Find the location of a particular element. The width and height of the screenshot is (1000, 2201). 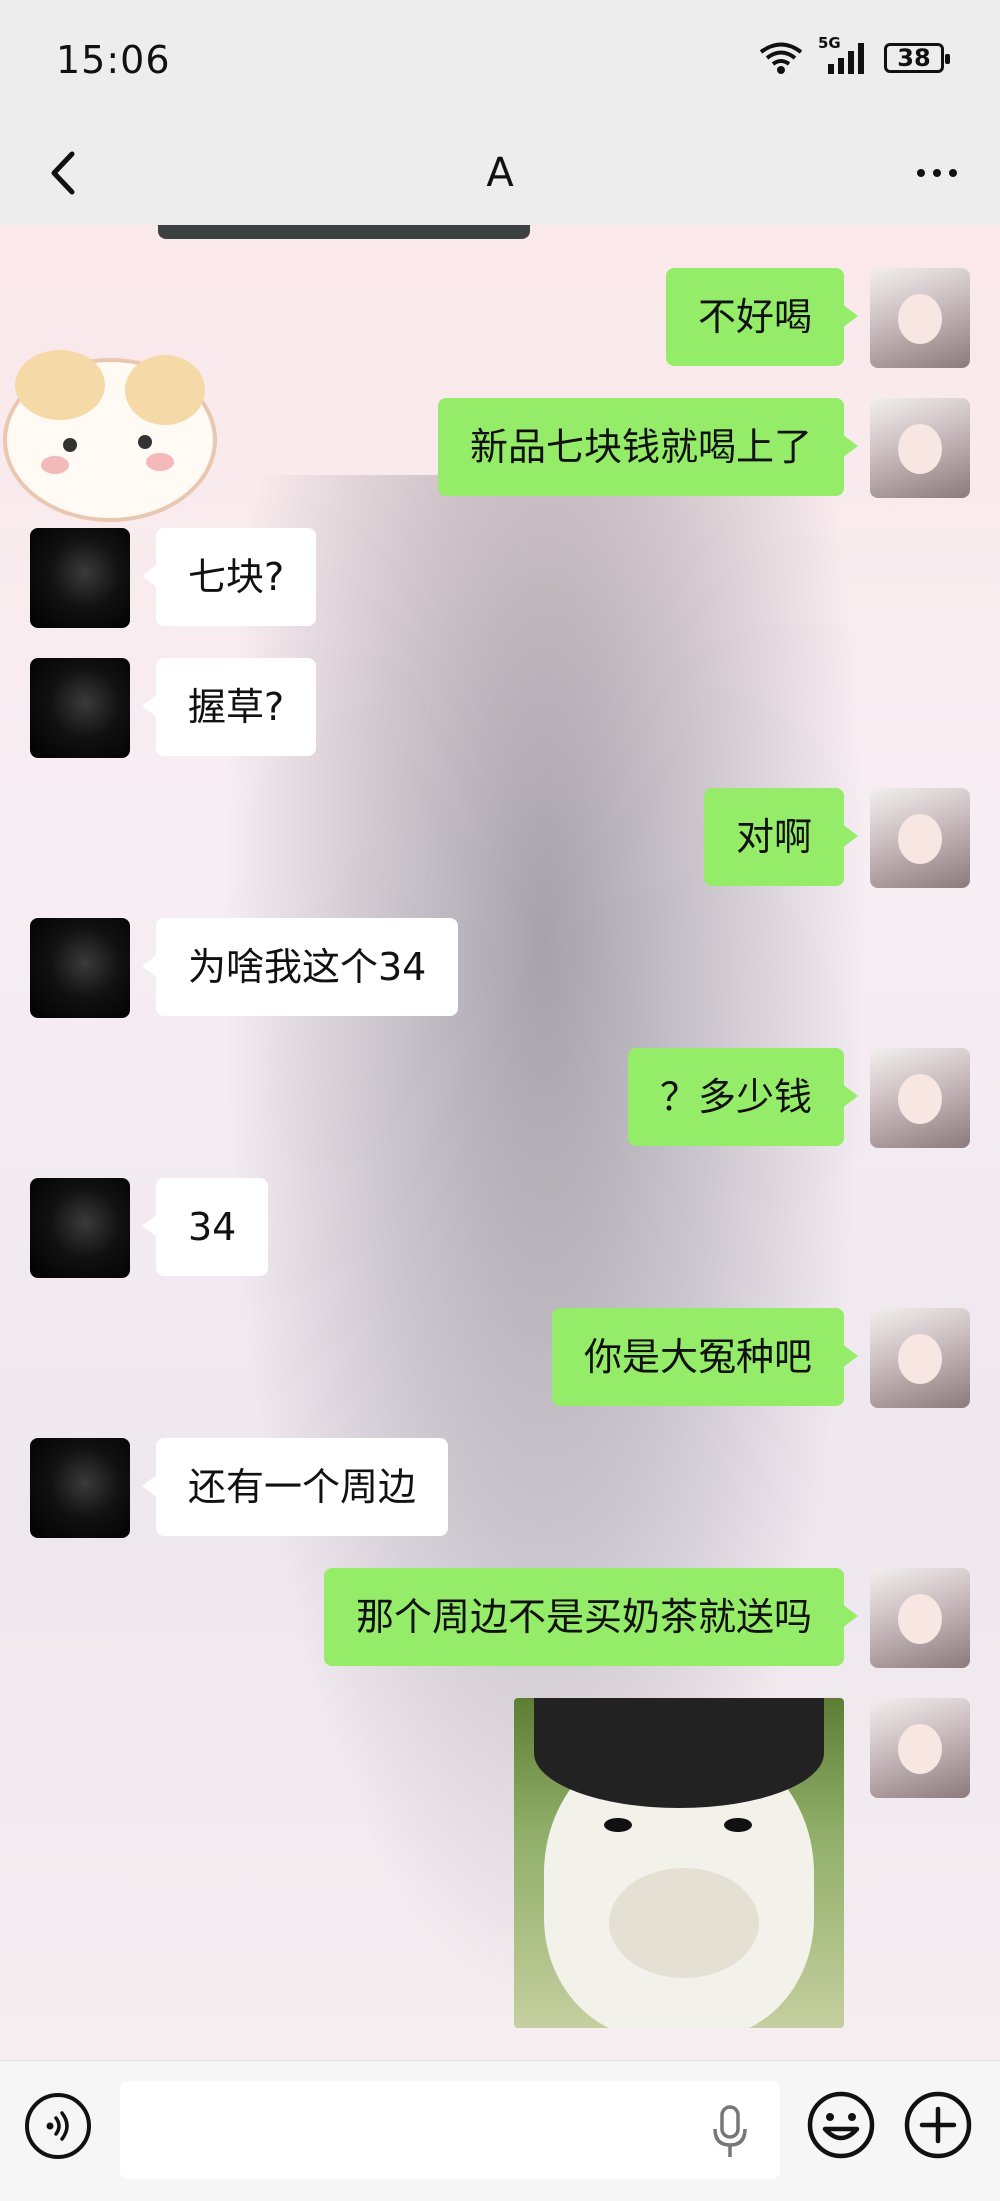

input-bar is located at coordinates (500, 2130).